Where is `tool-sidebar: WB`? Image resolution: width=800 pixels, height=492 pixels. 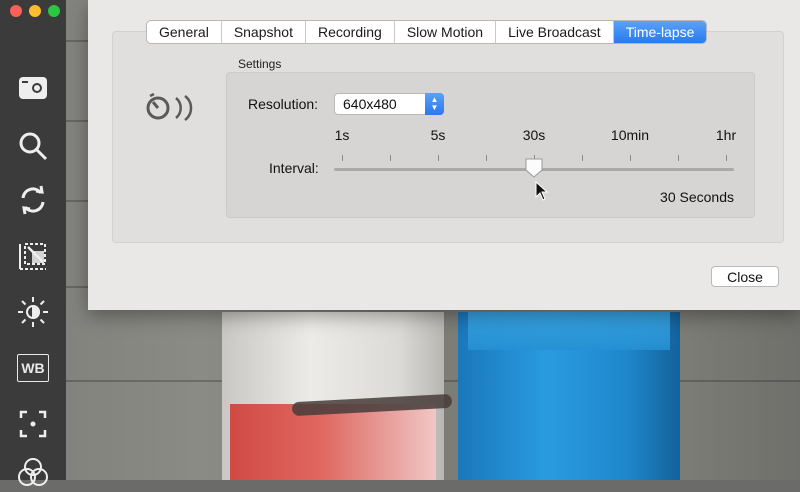
tool-sidebar: WB is located at coordinates (33, 243).